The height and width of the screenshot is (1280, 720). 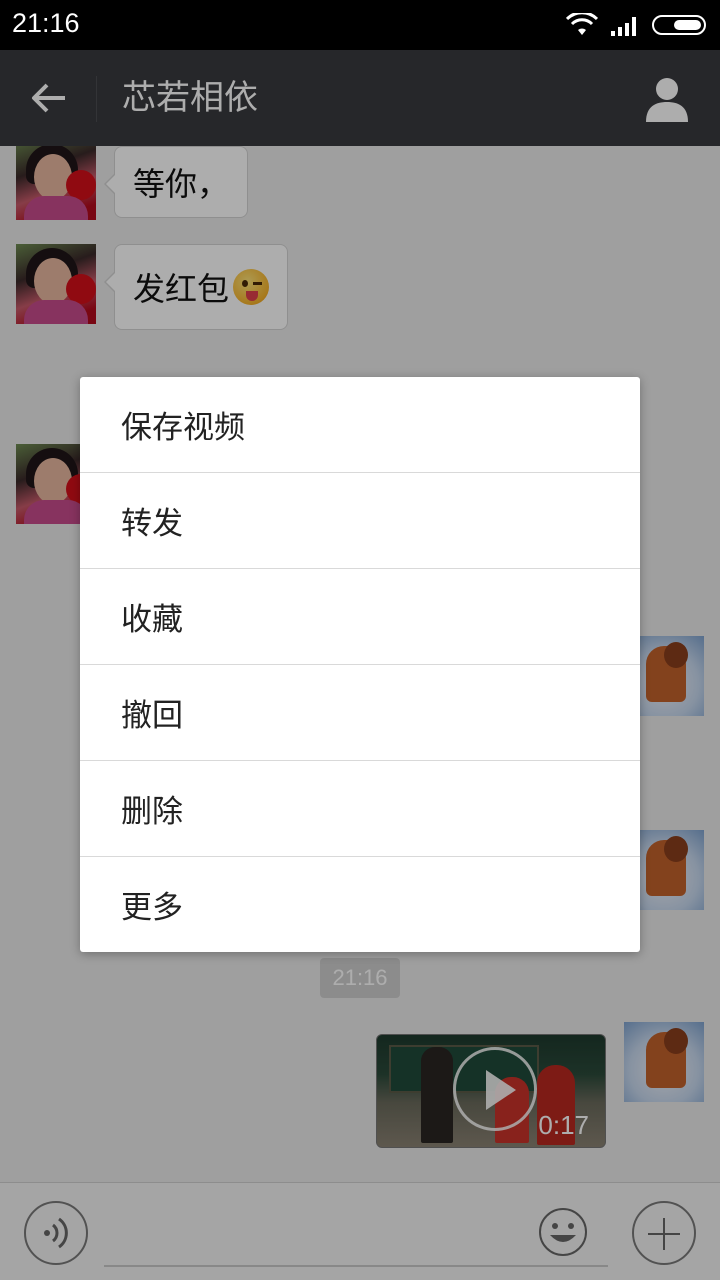 I want to click on battery-icon, so click(x=679, y=25).